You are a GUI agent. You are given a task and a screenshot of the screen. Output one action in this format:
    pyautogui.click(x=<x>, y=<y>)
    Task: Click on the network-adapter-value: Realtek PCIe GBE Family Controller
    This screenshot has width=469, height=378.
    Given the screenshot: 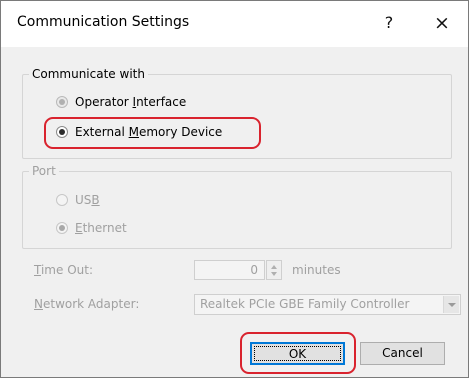 What is the action you would take?
    pyautogui.click(x=305, y=304)
    